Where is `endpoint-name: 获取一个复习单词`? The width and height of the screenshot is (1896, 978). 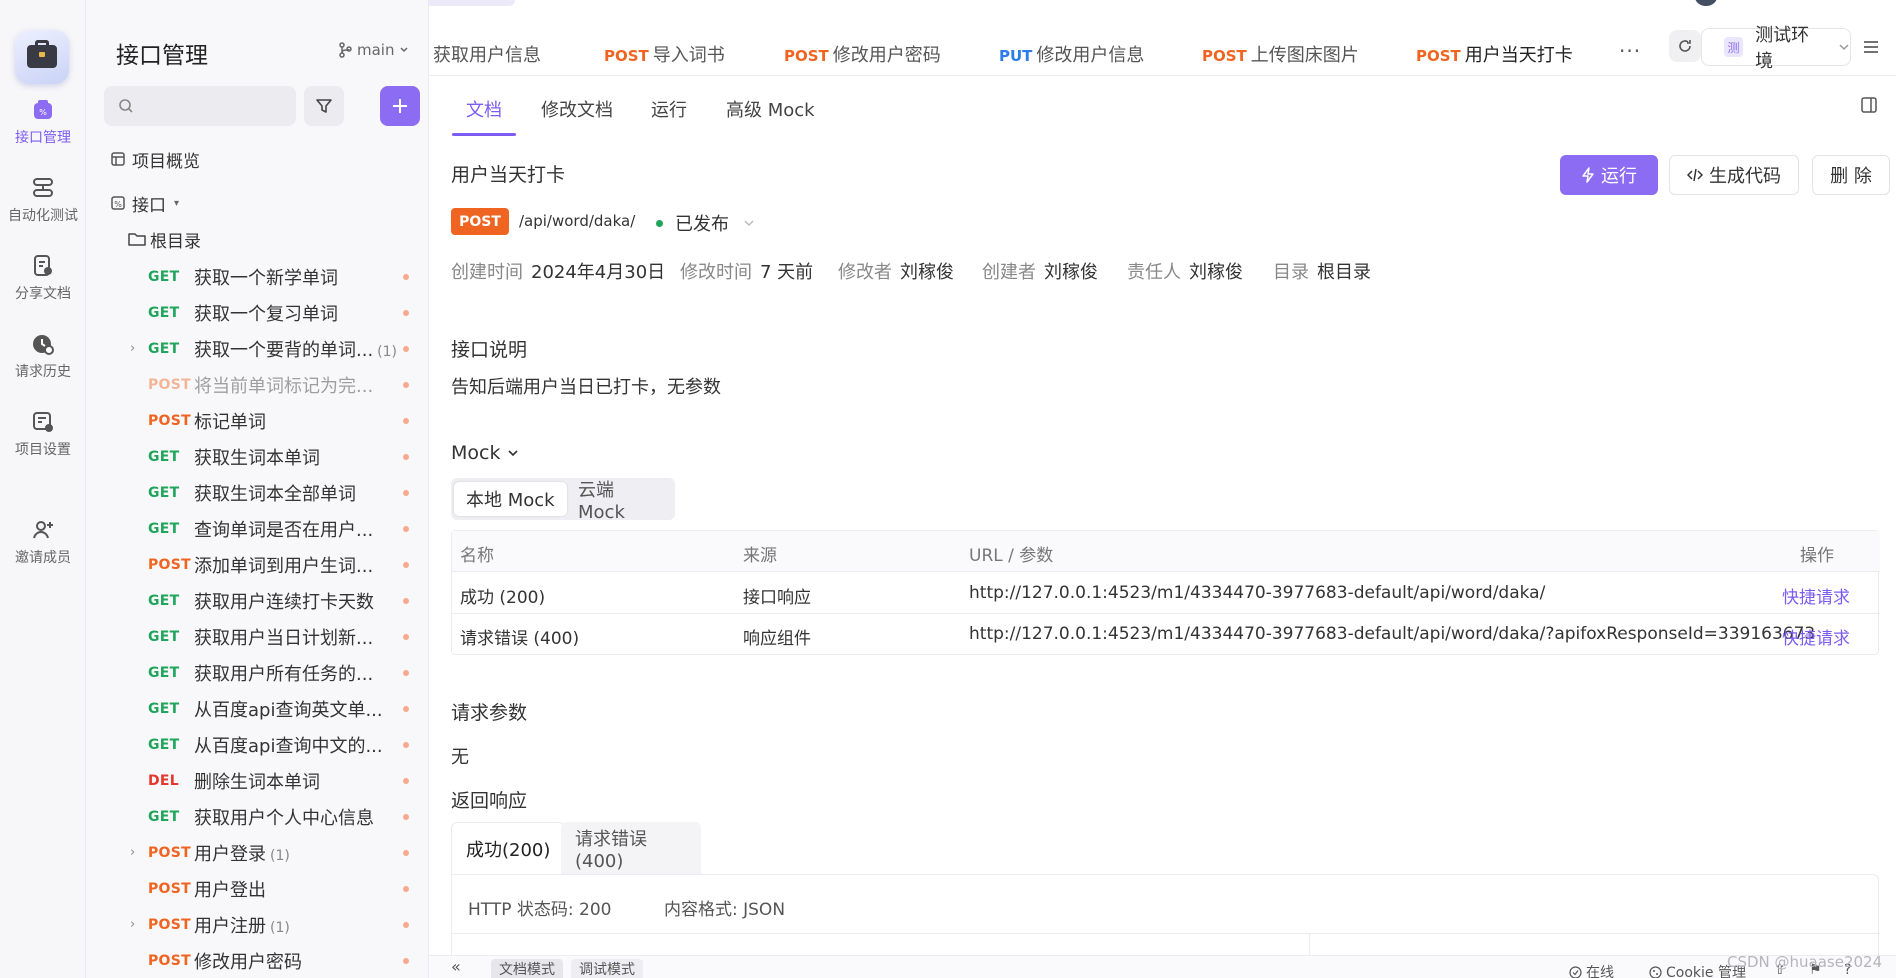 endpoint-name: 获取一个复习单词 is located at coordinates (266, 314).